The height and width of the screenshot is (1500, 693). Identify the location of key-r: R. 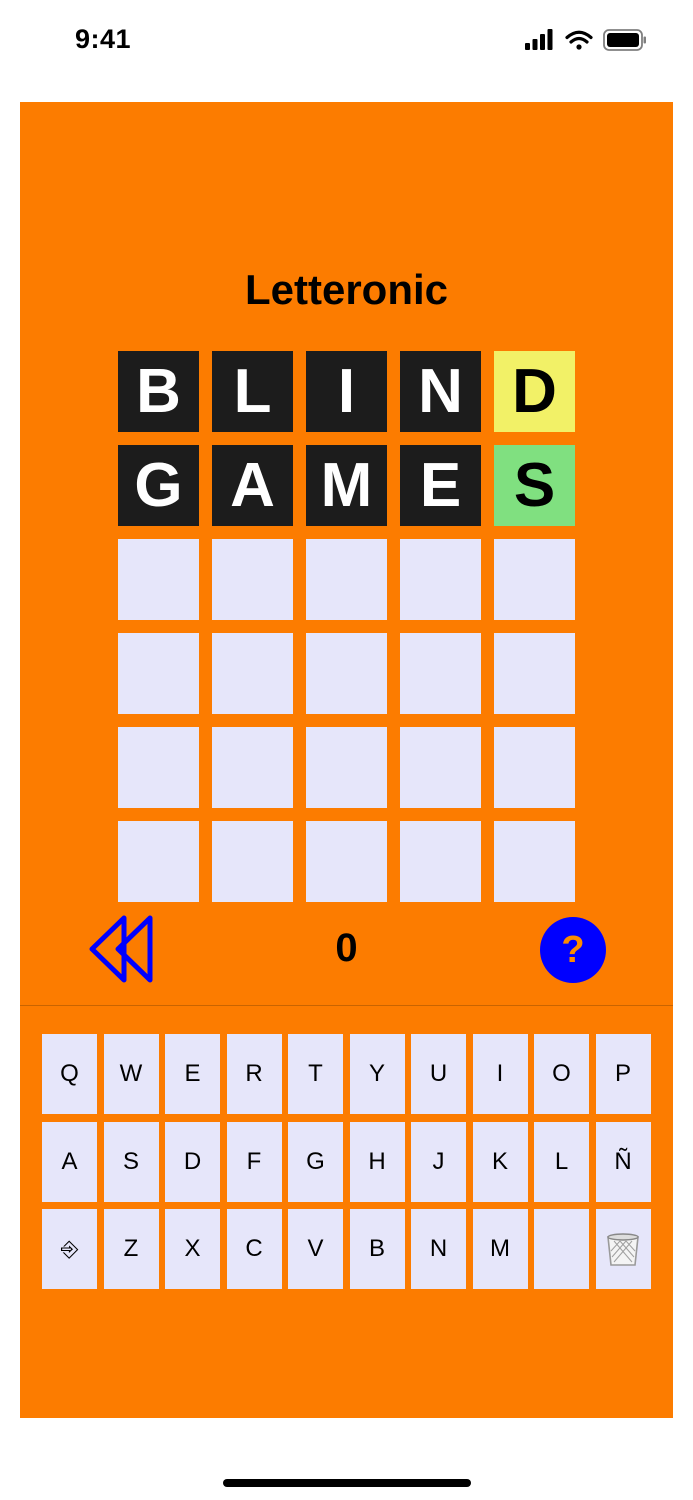
(254, 1074).